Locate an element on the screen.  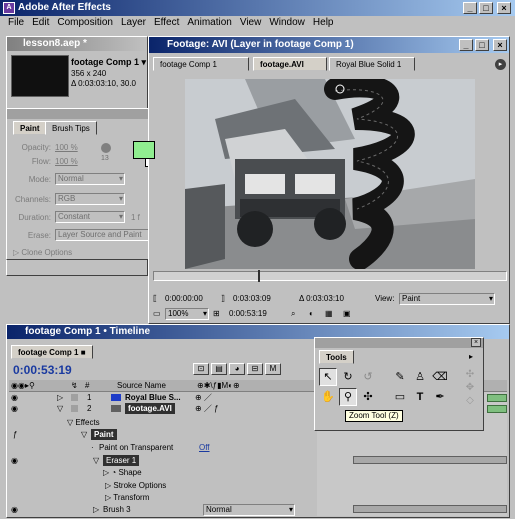
rectangle-mask-tool-icon: ▭ is located at coordinates (400, 397).